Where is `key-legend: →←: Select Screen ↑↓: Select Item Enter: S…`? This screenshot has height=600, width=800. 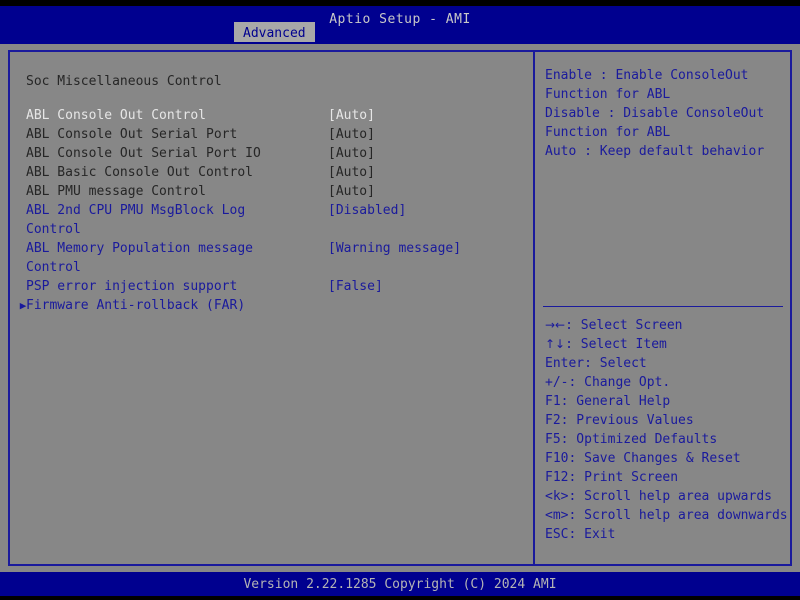
key-legend: →←: Select Screen ↑↓: Select Item Enter: S… is located at coordinates (667, 430).